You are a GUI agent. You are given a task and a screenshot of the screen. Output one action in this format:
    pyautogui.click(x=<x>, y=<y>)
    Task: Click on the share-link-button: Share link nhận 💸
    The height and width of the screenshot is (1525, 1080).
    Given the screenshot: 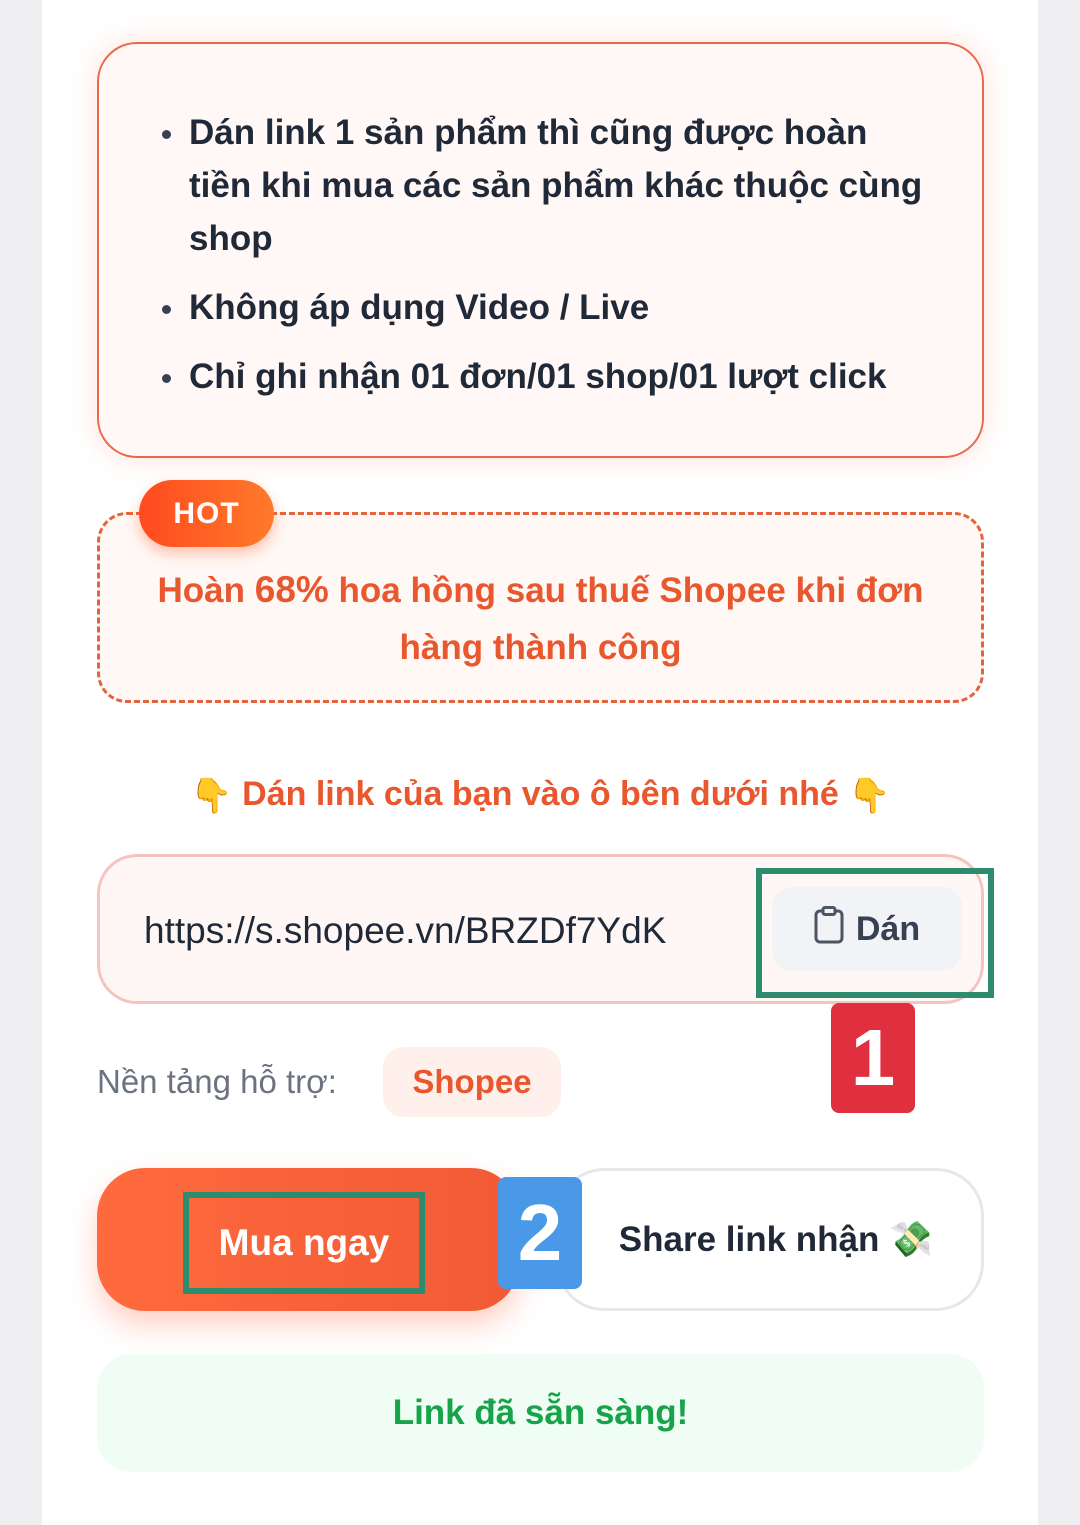 What is the action you would take?
    pyautogui.click(x=770, y=1239)
    